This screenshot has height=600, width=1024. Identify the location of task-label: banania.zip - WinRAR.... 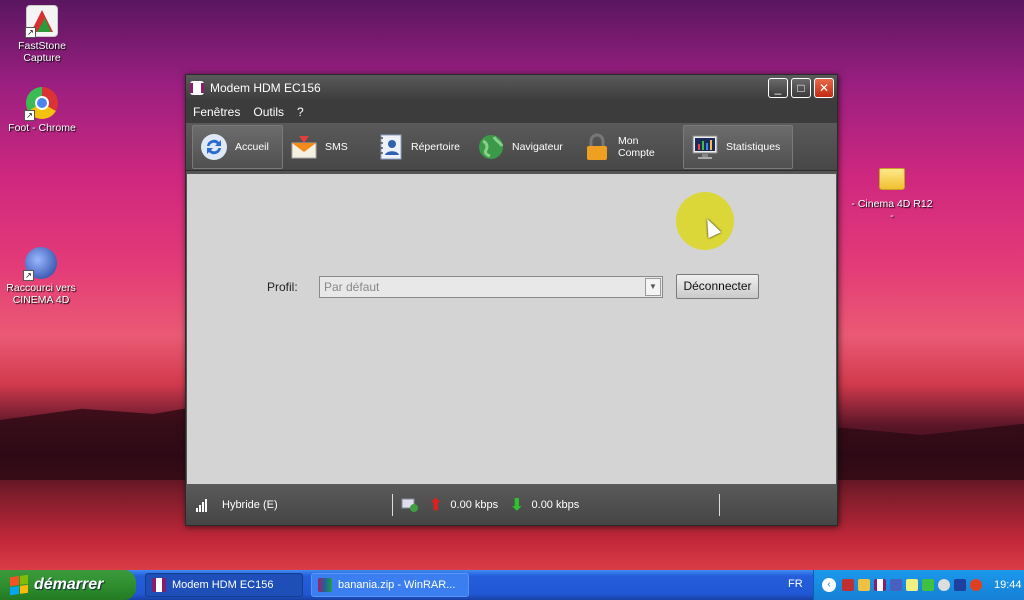
(397, 585).